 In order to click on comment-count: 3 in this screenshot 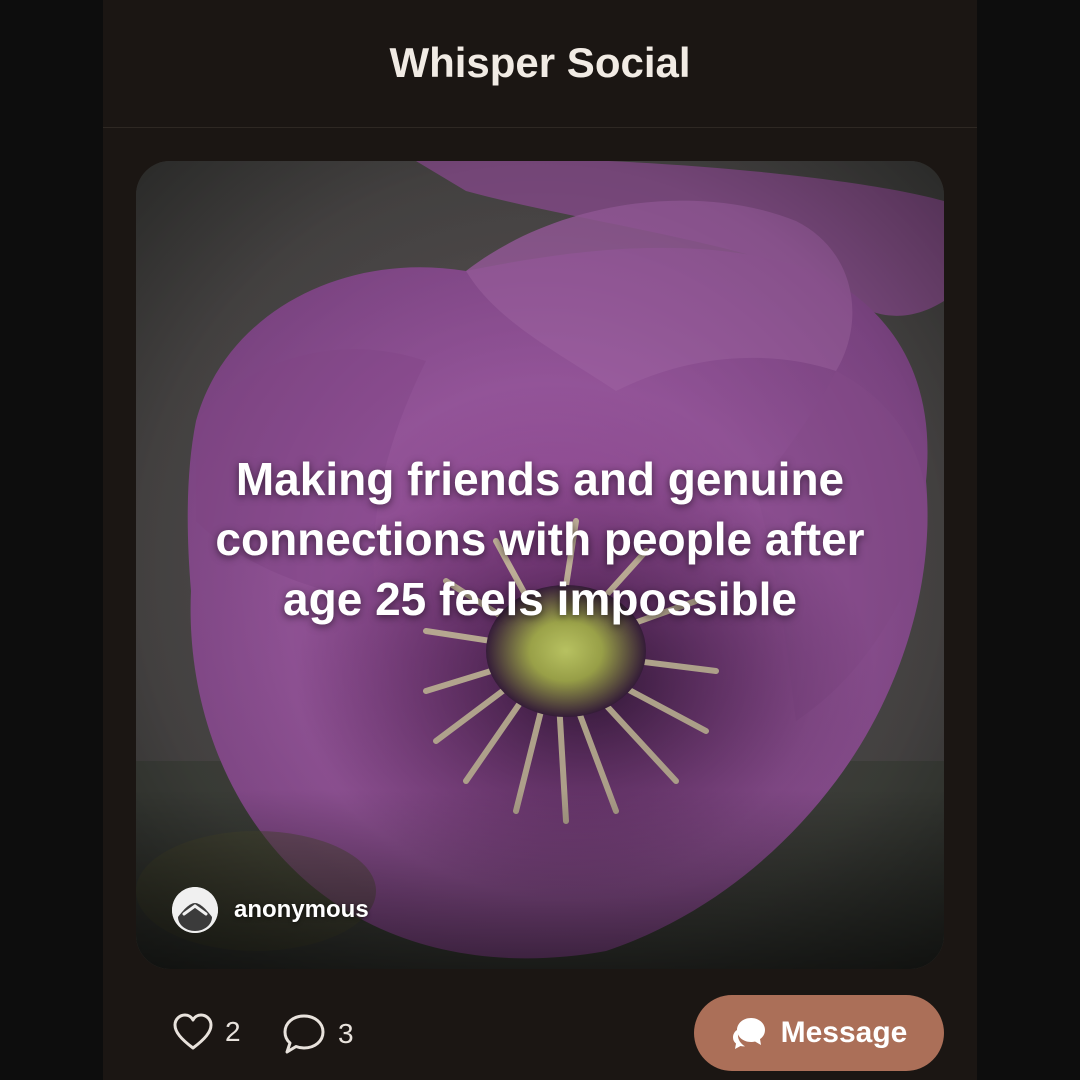, I will do `click(346, 1033)`.